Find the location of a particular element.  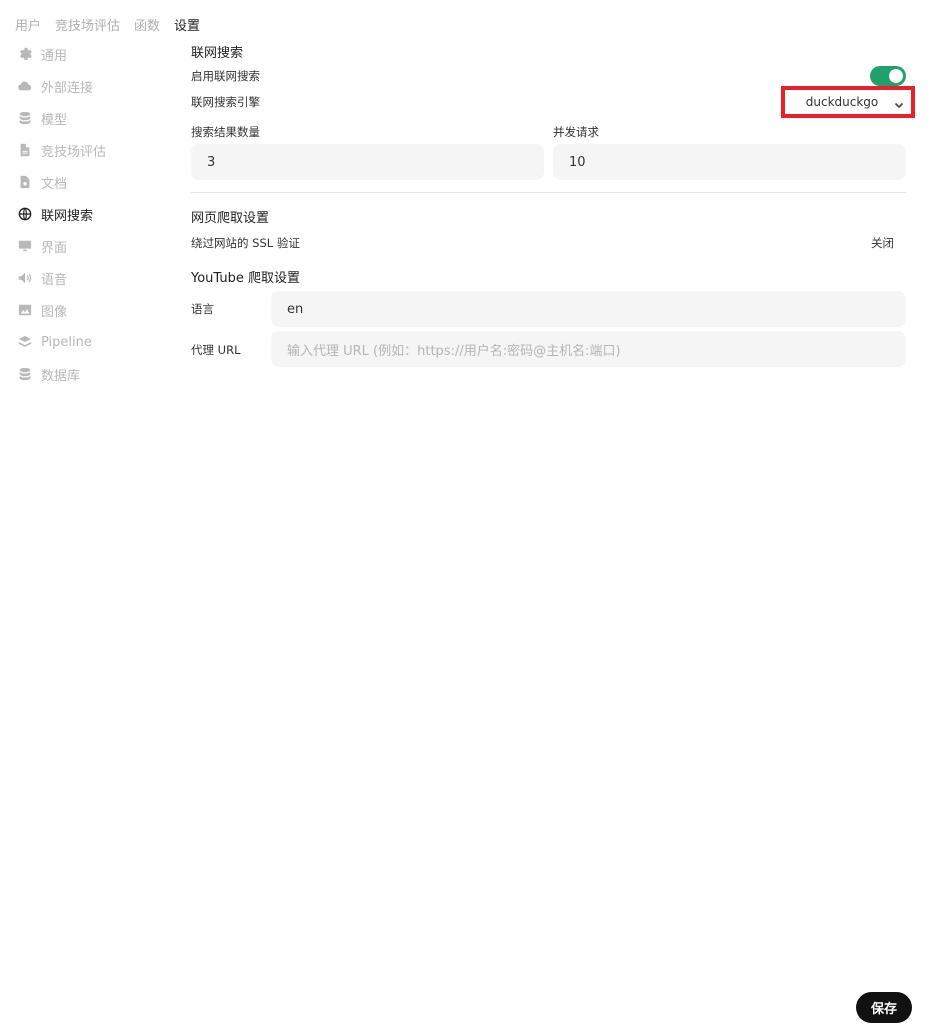

concurrent-requests-label: 并发请求 is located at coordinates (576, 132).